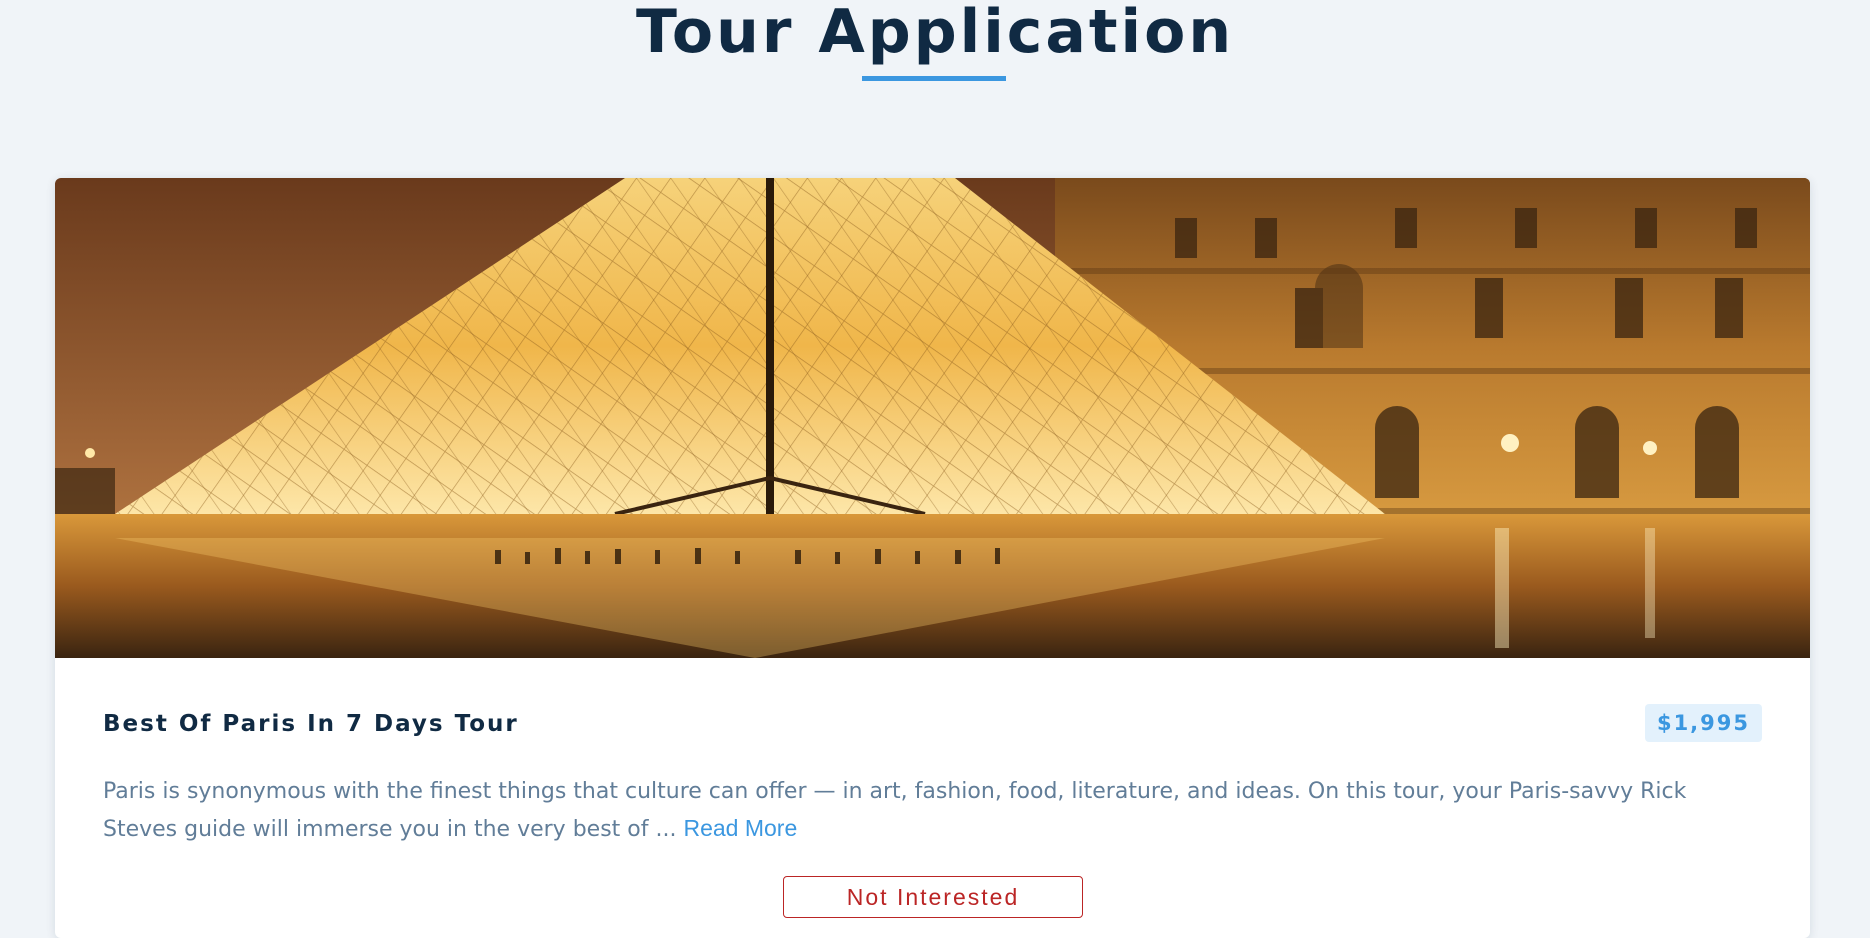 The image size is (1870, 938). What do you see at coordinates (934, 78) in the screenshot?
I see `title-underline` at bounding box center [934, 78].